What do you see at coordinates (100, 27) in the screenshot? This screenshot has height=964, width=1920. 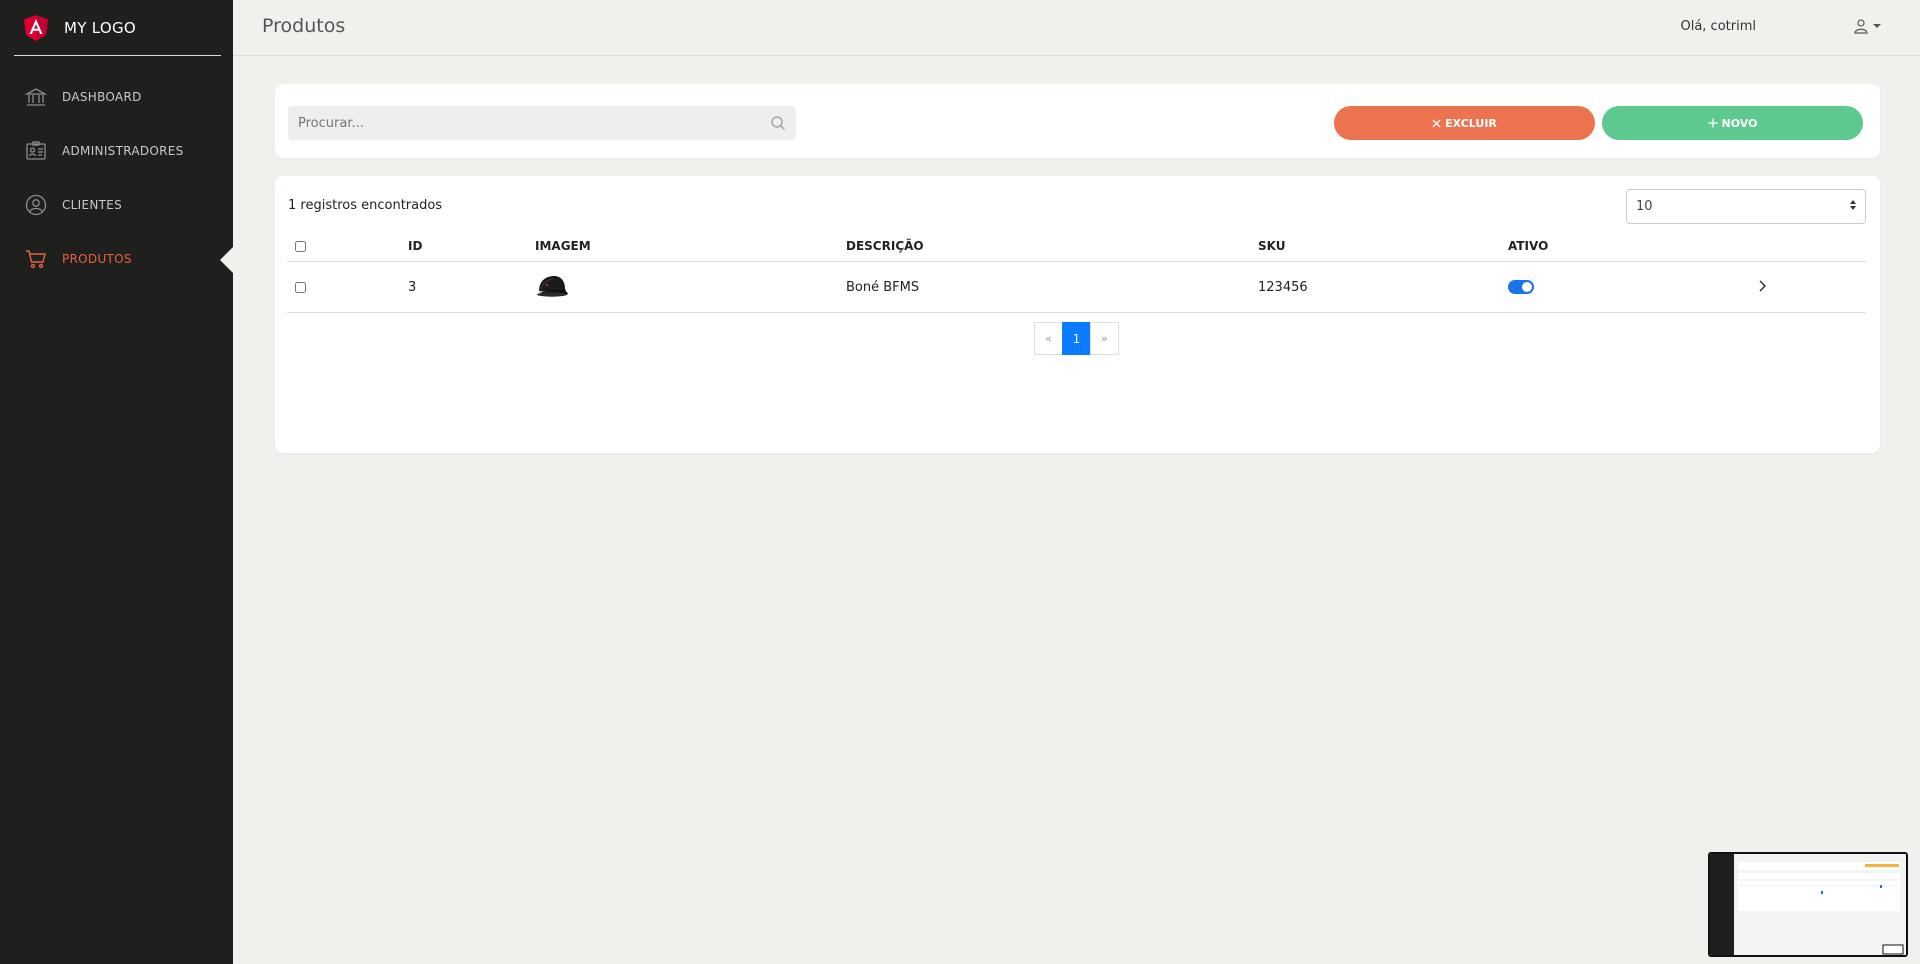 I see `brand-name: MY LOGO` at bounding box center [100, 27].